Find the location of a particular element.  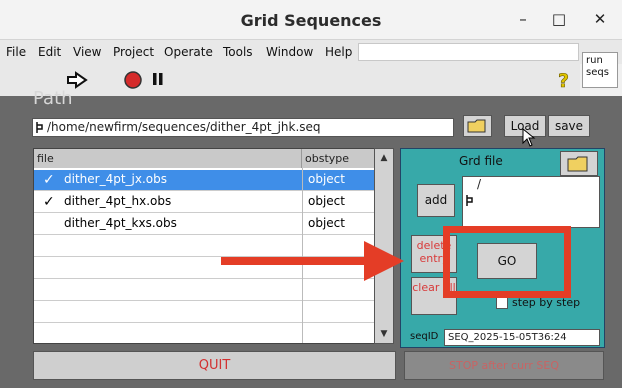

step-by-step-checkbox is located at coordinates (502, 303).